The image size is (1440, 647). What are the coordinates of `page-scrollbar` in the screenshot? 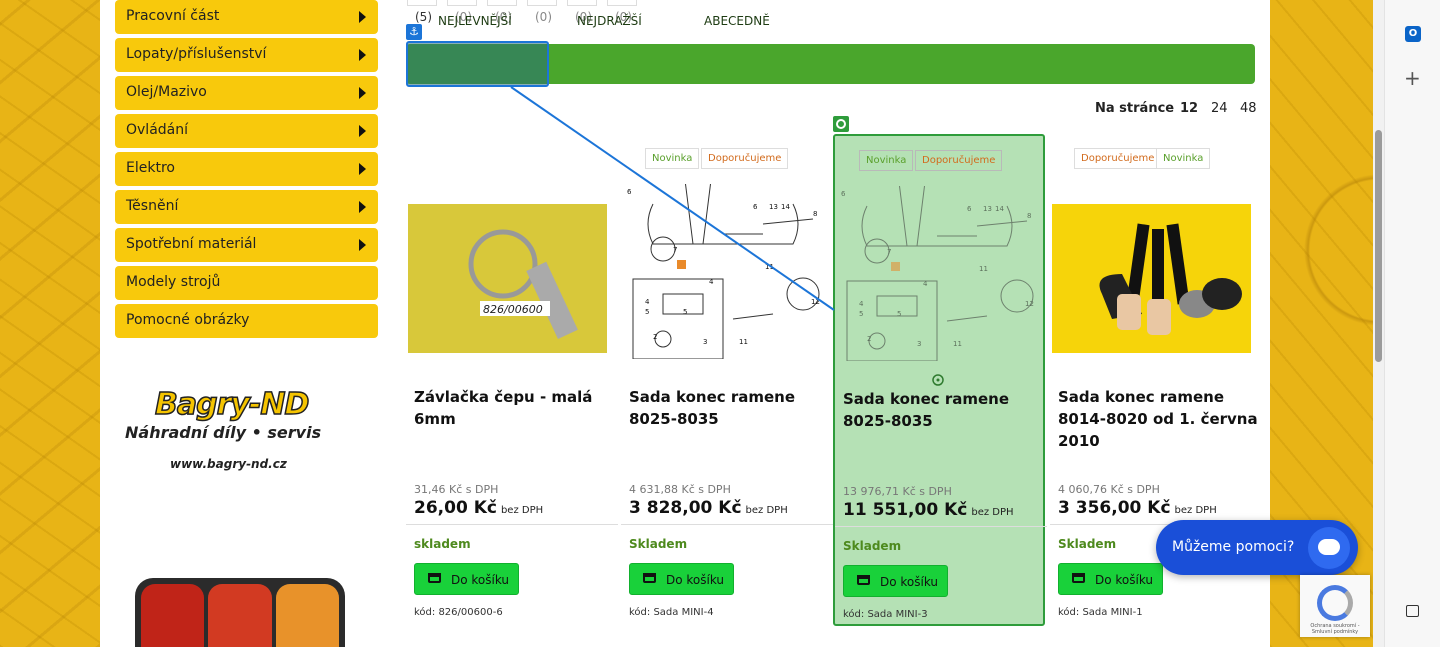 It's located at (1378, 323).